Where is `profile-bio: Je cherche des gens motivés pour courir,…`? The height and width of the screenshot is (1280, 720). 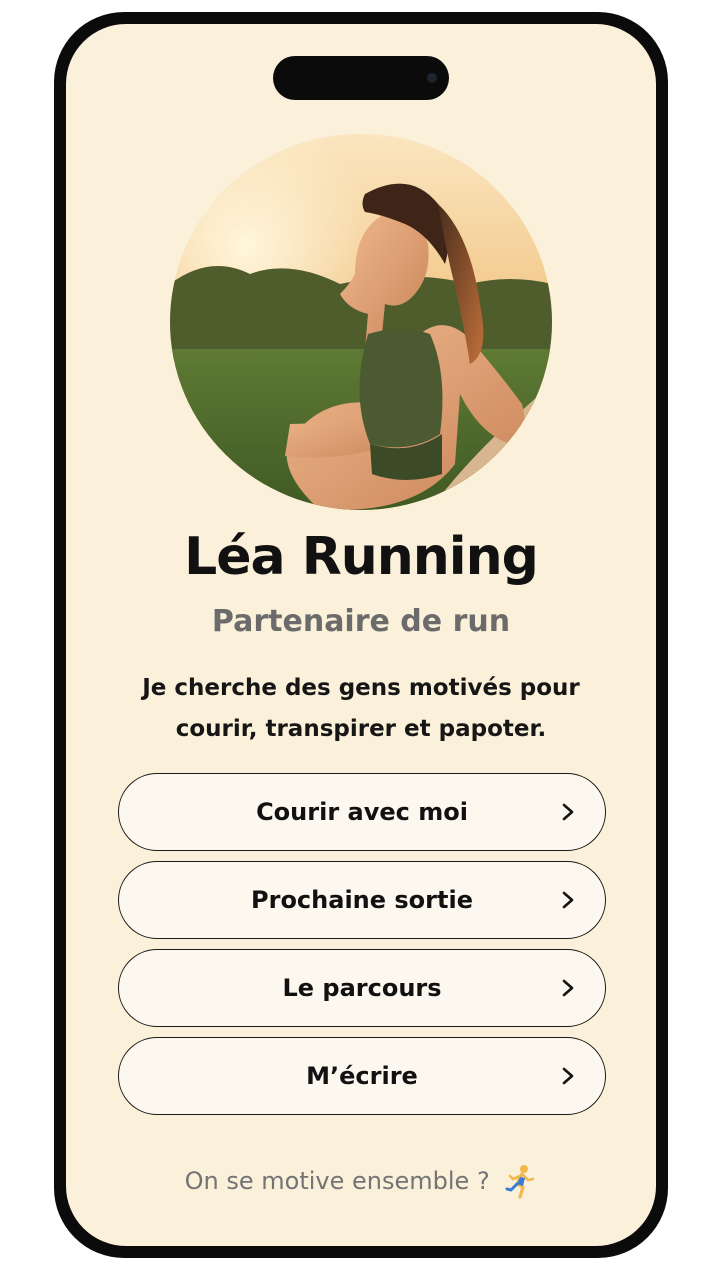 profile-bio: Je cherche des gens motivés pour courir,… is located at coordinates (361, 708).